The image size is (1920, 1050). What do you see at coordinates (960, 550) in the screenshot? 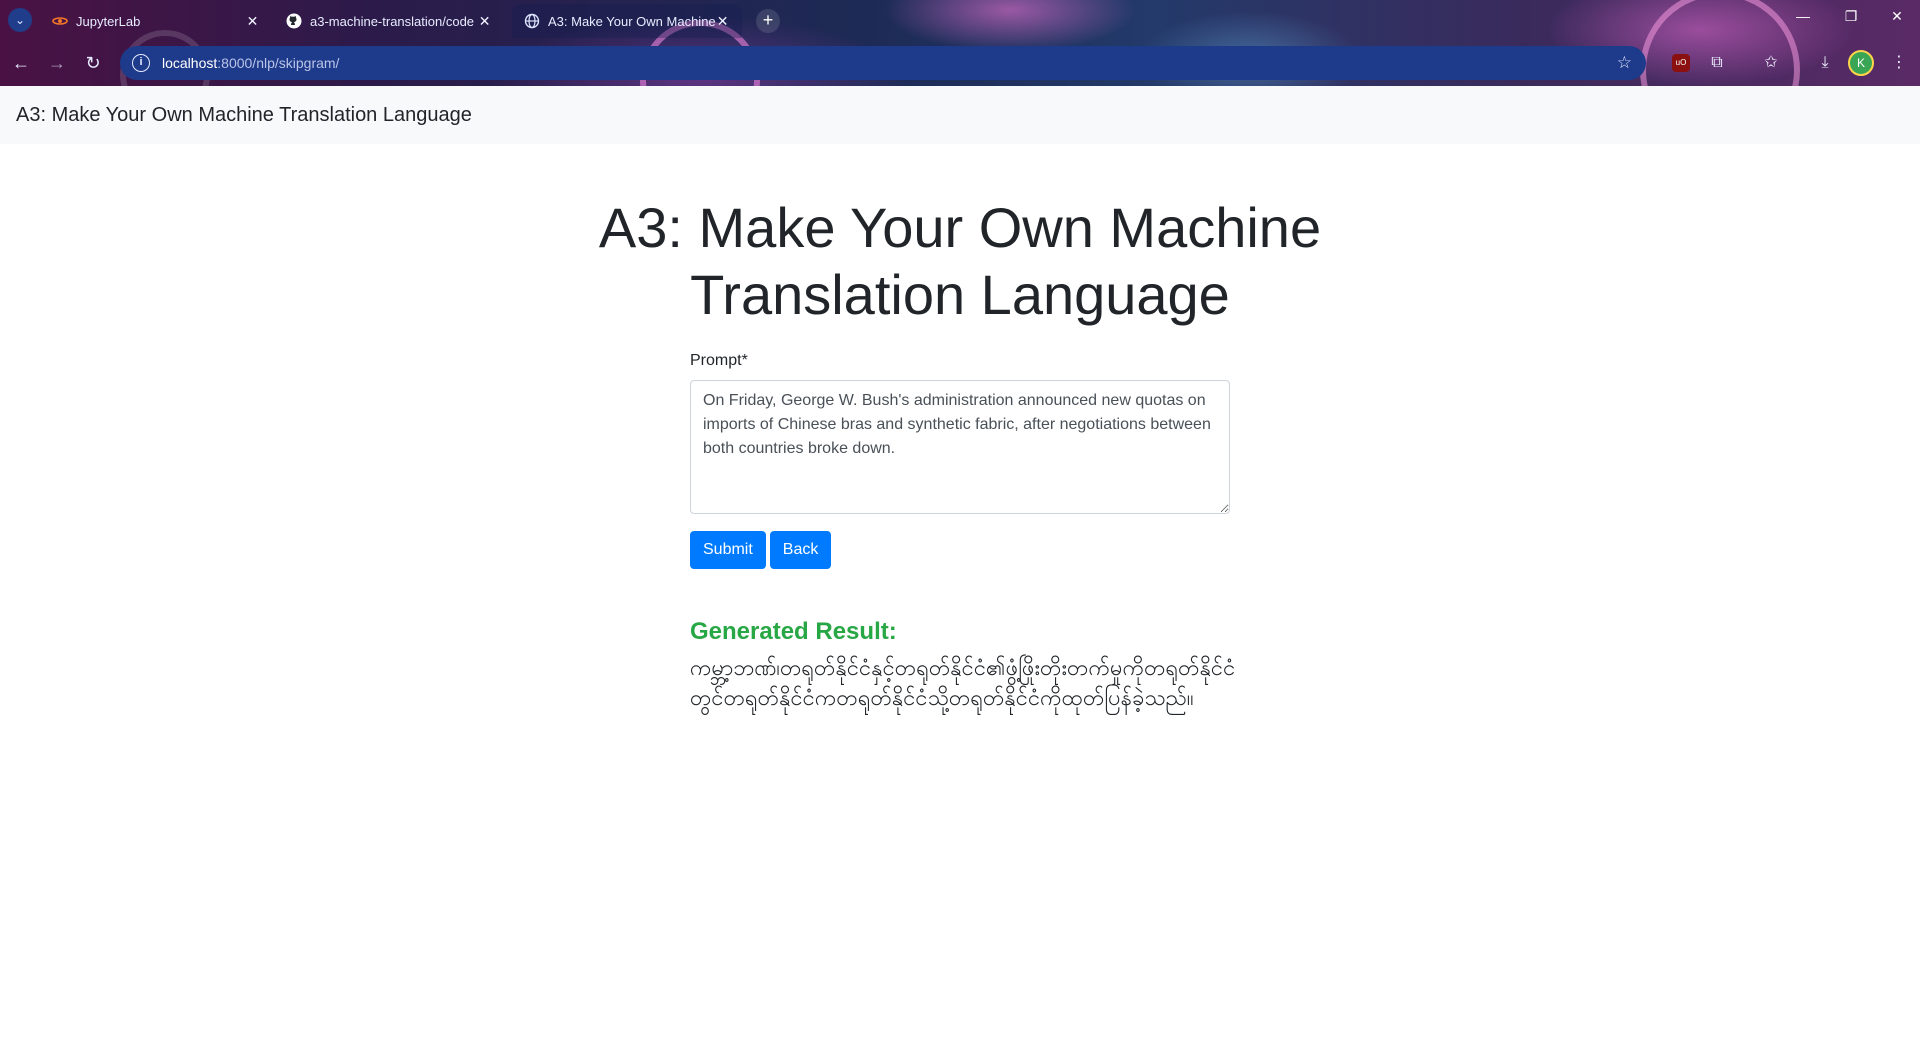
I see `form-buttons: Submit Back` at bounding box center [960, 550].